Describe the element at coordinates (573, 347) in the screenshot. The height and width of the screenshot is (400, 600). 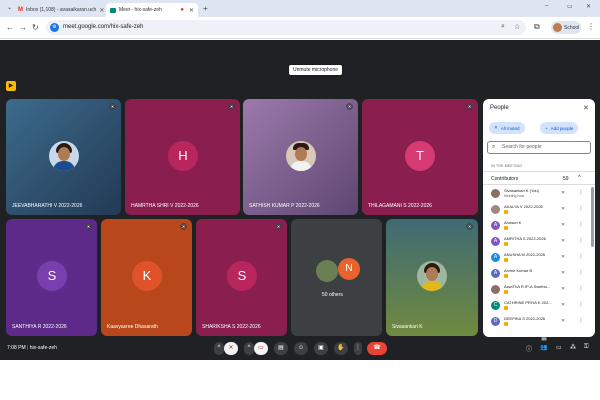
I see `activities-icon: ⁂` at that location.